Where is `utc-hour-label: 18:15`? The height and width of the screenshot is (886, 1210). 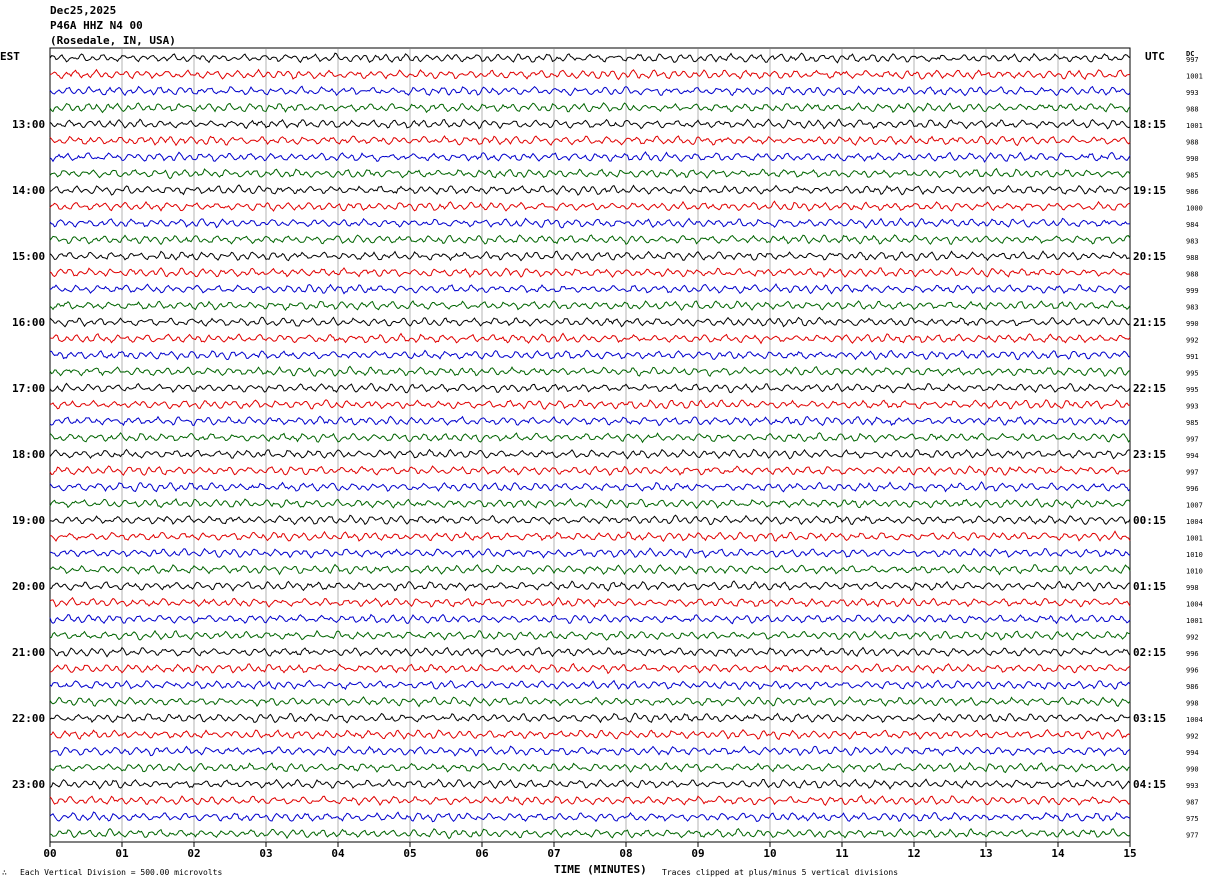
utc-hour-label: 18:15 is located at coordinates (1149, 124).